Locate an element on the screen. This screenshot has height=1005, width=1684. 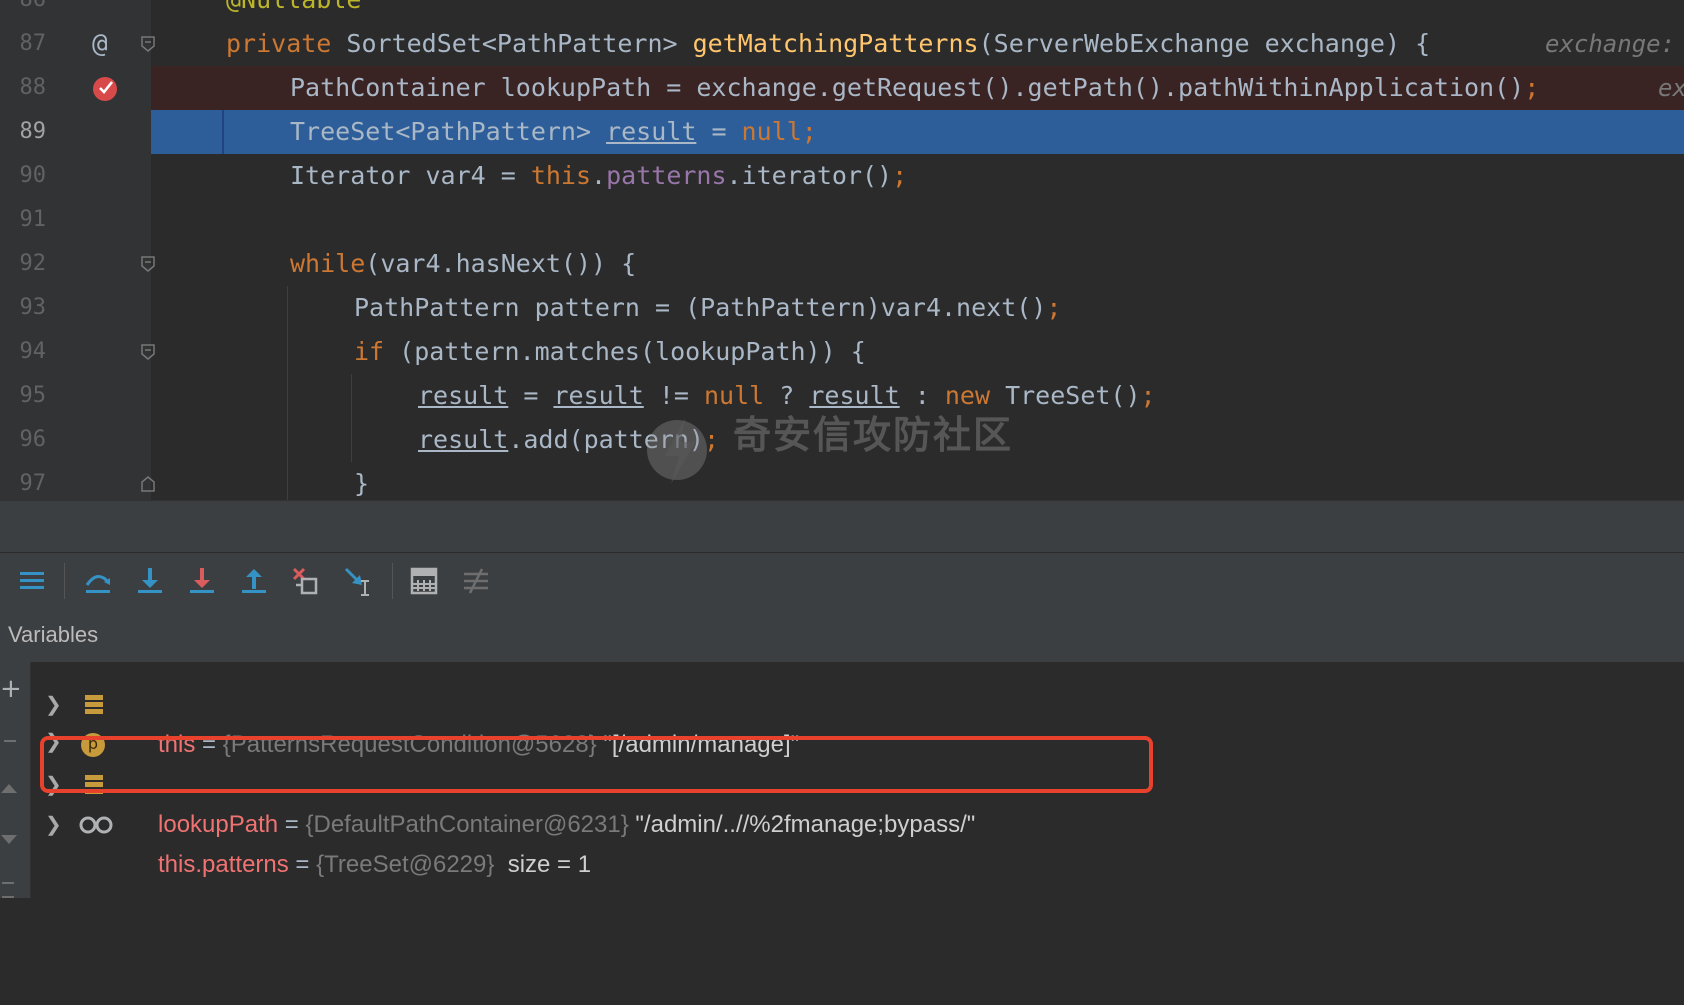
step-out-icon is located at coordinates (254, 581).